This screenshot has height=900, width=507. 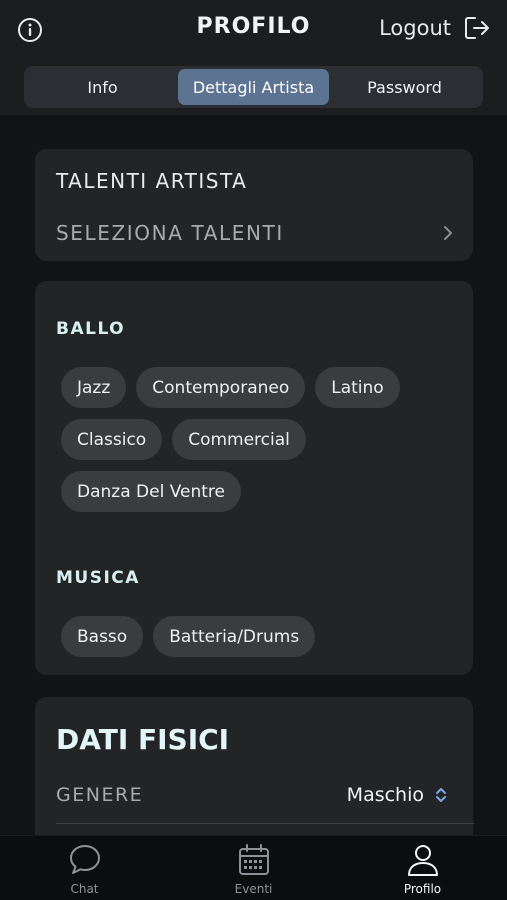 I want to click on chips-musica: Basso Batteria/Drums, so click(x=261, y=636).